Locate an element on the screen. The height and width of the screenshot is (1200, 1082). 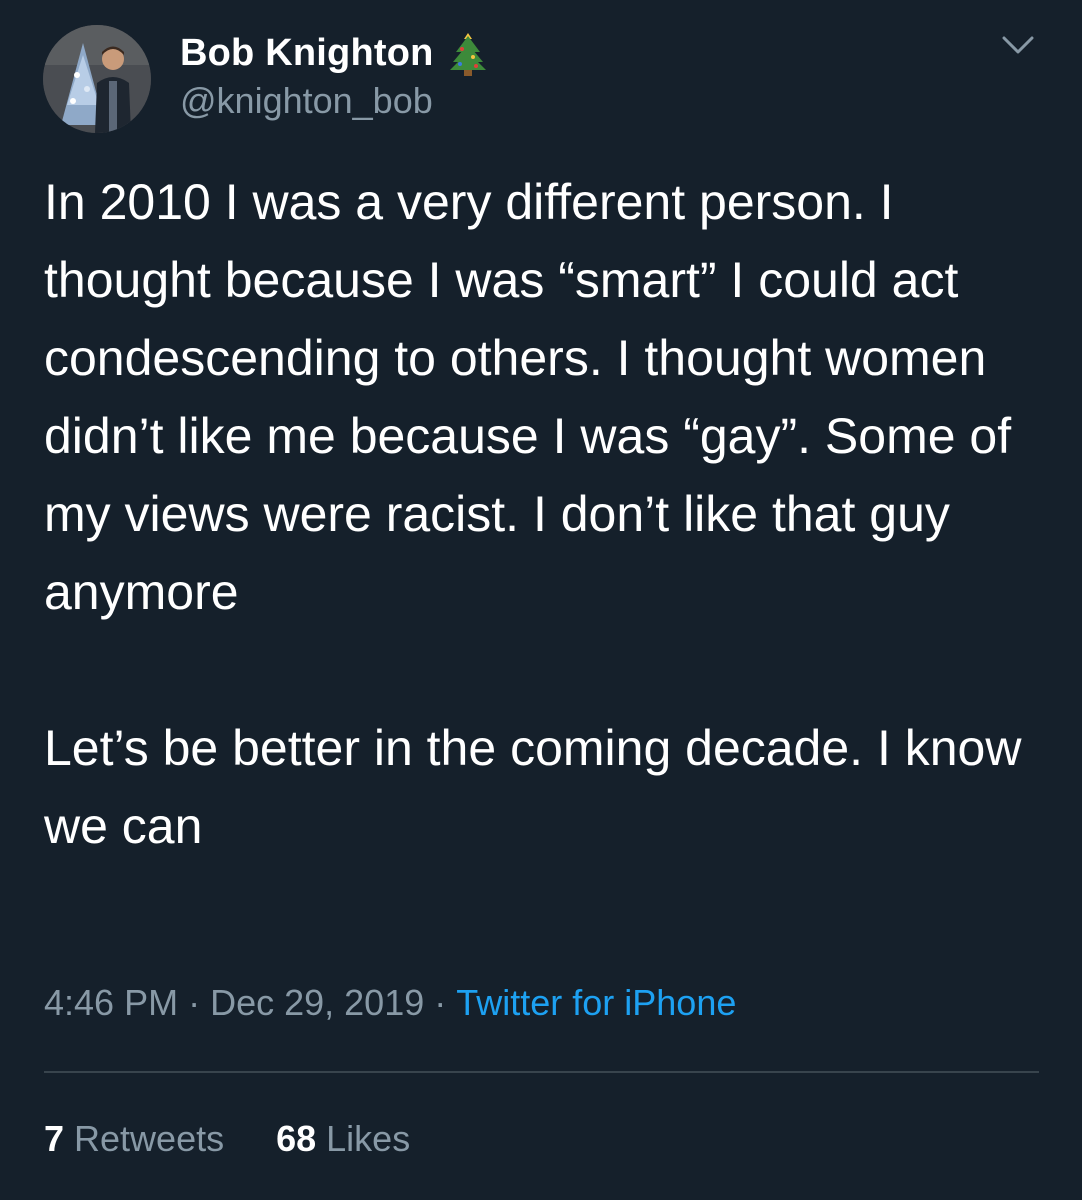
retweets-stat: 7 Retweets is located at coordinates (134, 1138).